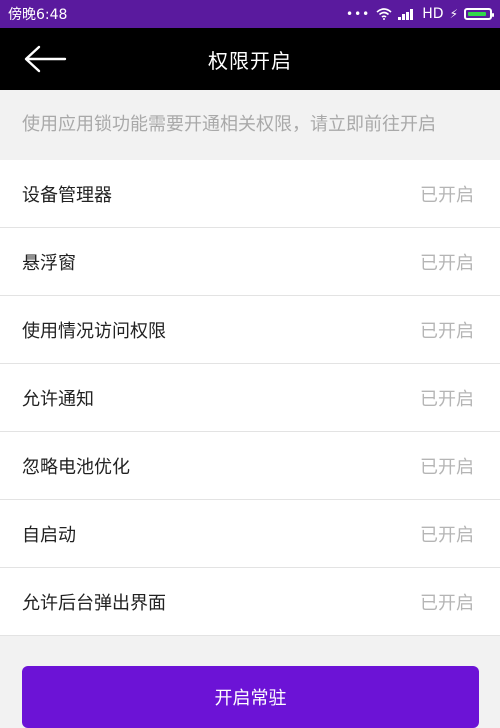  What do you see at coordinates (406, 14) in the screenshot?
I see `signal-icon` at bounding box center [406, 14].